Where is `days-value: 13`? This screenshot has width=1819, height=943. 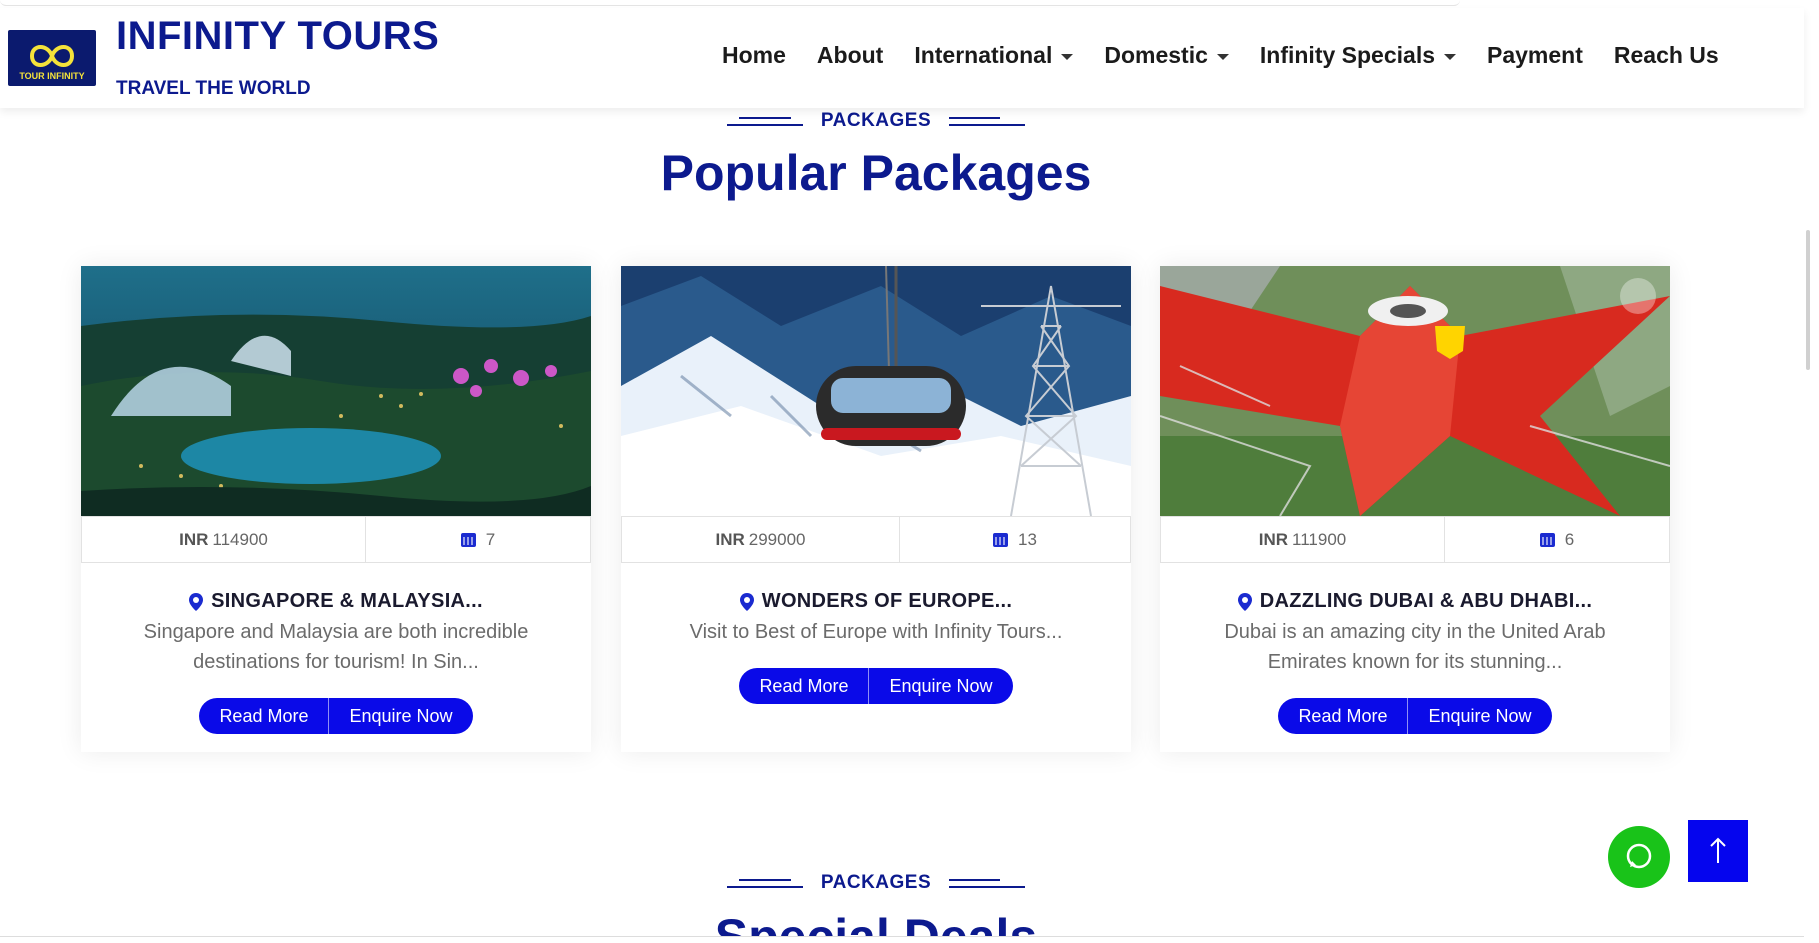 days-value: 13 is located at coordinates (1027, 539).